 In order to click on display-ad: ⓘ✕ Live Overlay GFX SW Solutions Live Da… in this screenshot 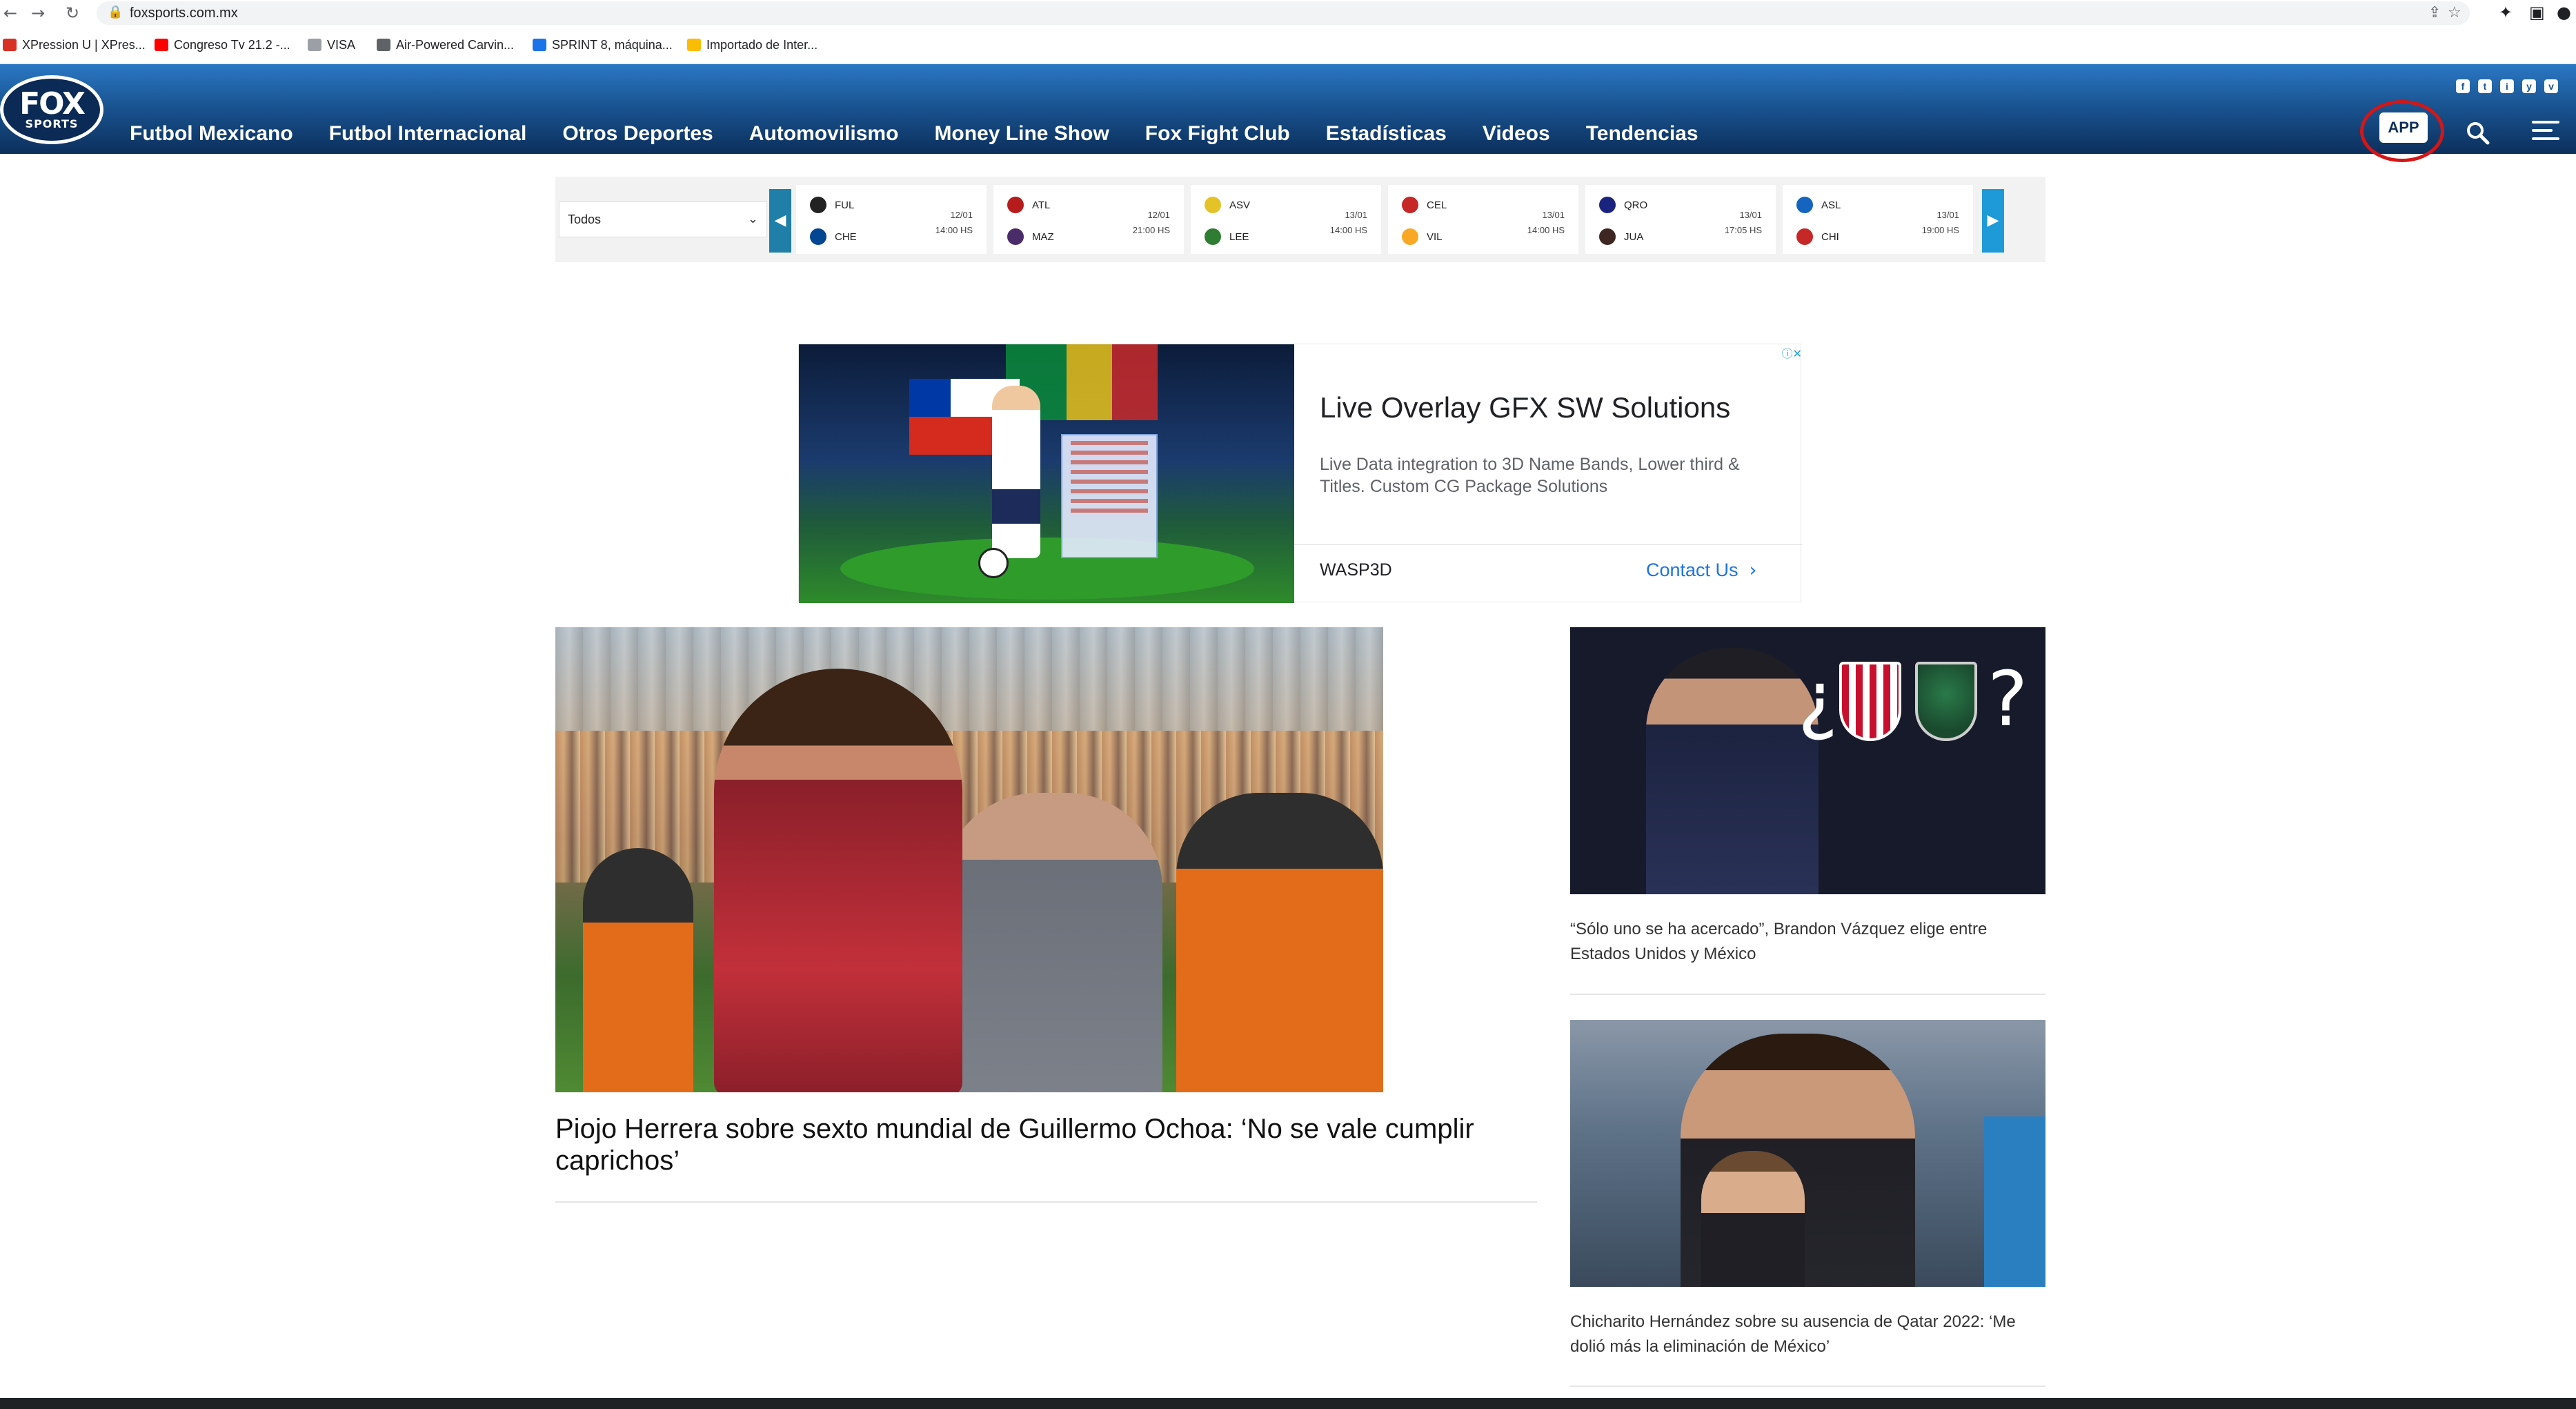, I will do `click(1300, 473)`.